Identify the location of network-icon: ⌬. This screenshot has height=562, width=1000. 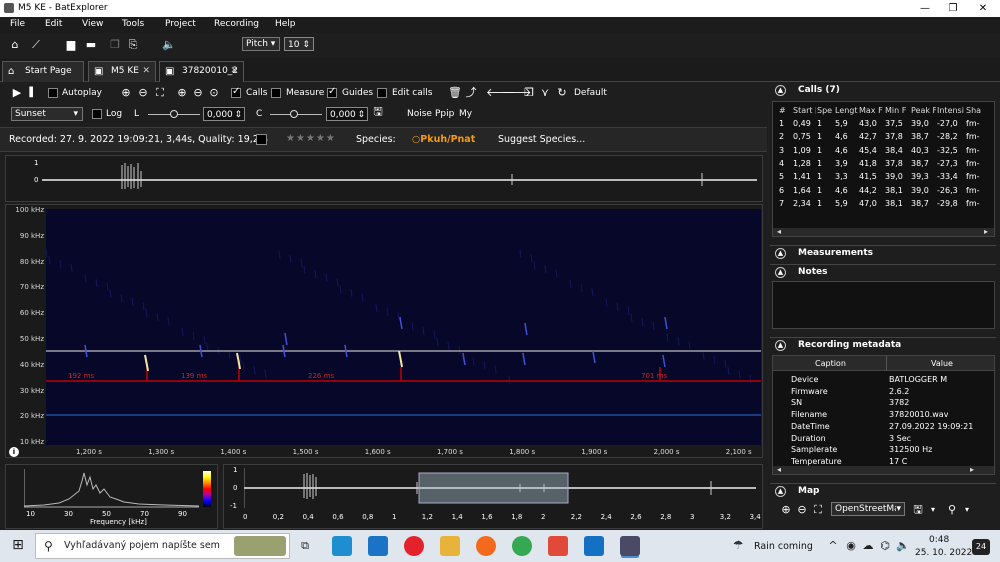
(885, 546).